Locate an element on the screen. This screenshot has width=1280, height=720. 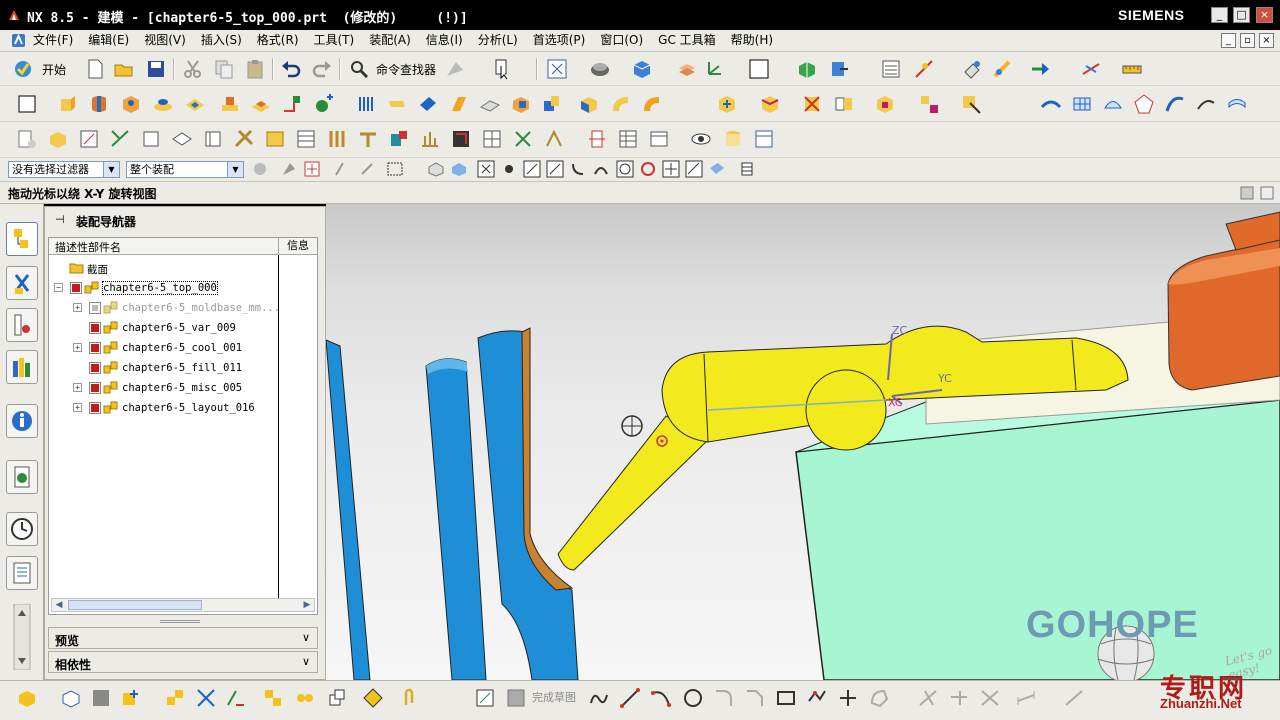
edge-blend-icon is located at coordinates (621, 104).